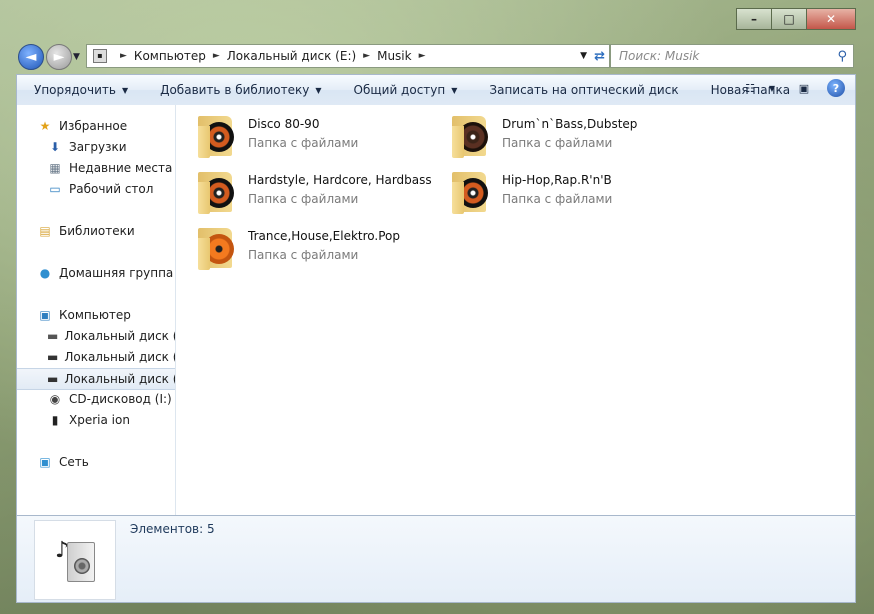 The width and height of the screenshot is (874, 614). I want to click on sidebar-item-computer: ▣ Компьютер, so click(96, 315).